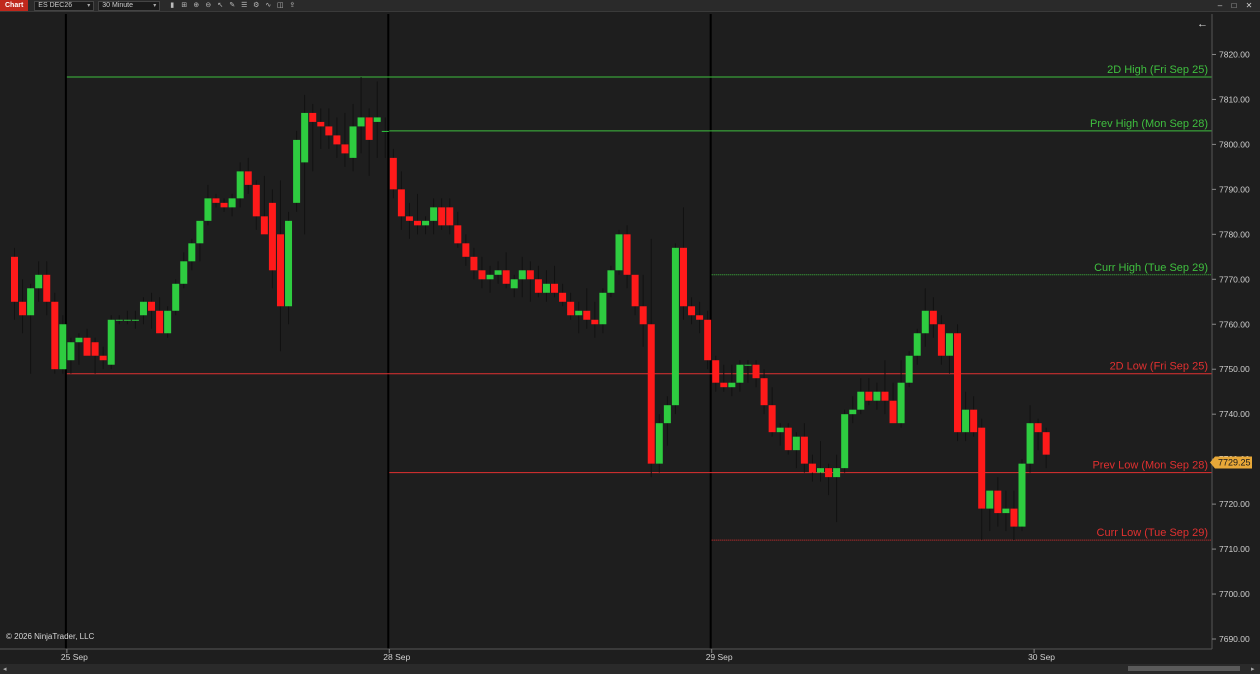 The height and width of the screenshot is (674, 1260). Describe the element at coordinates (1157, 70) in the screenshot. I see `level-label: 2D High (Fri Sep 25)` at that location.